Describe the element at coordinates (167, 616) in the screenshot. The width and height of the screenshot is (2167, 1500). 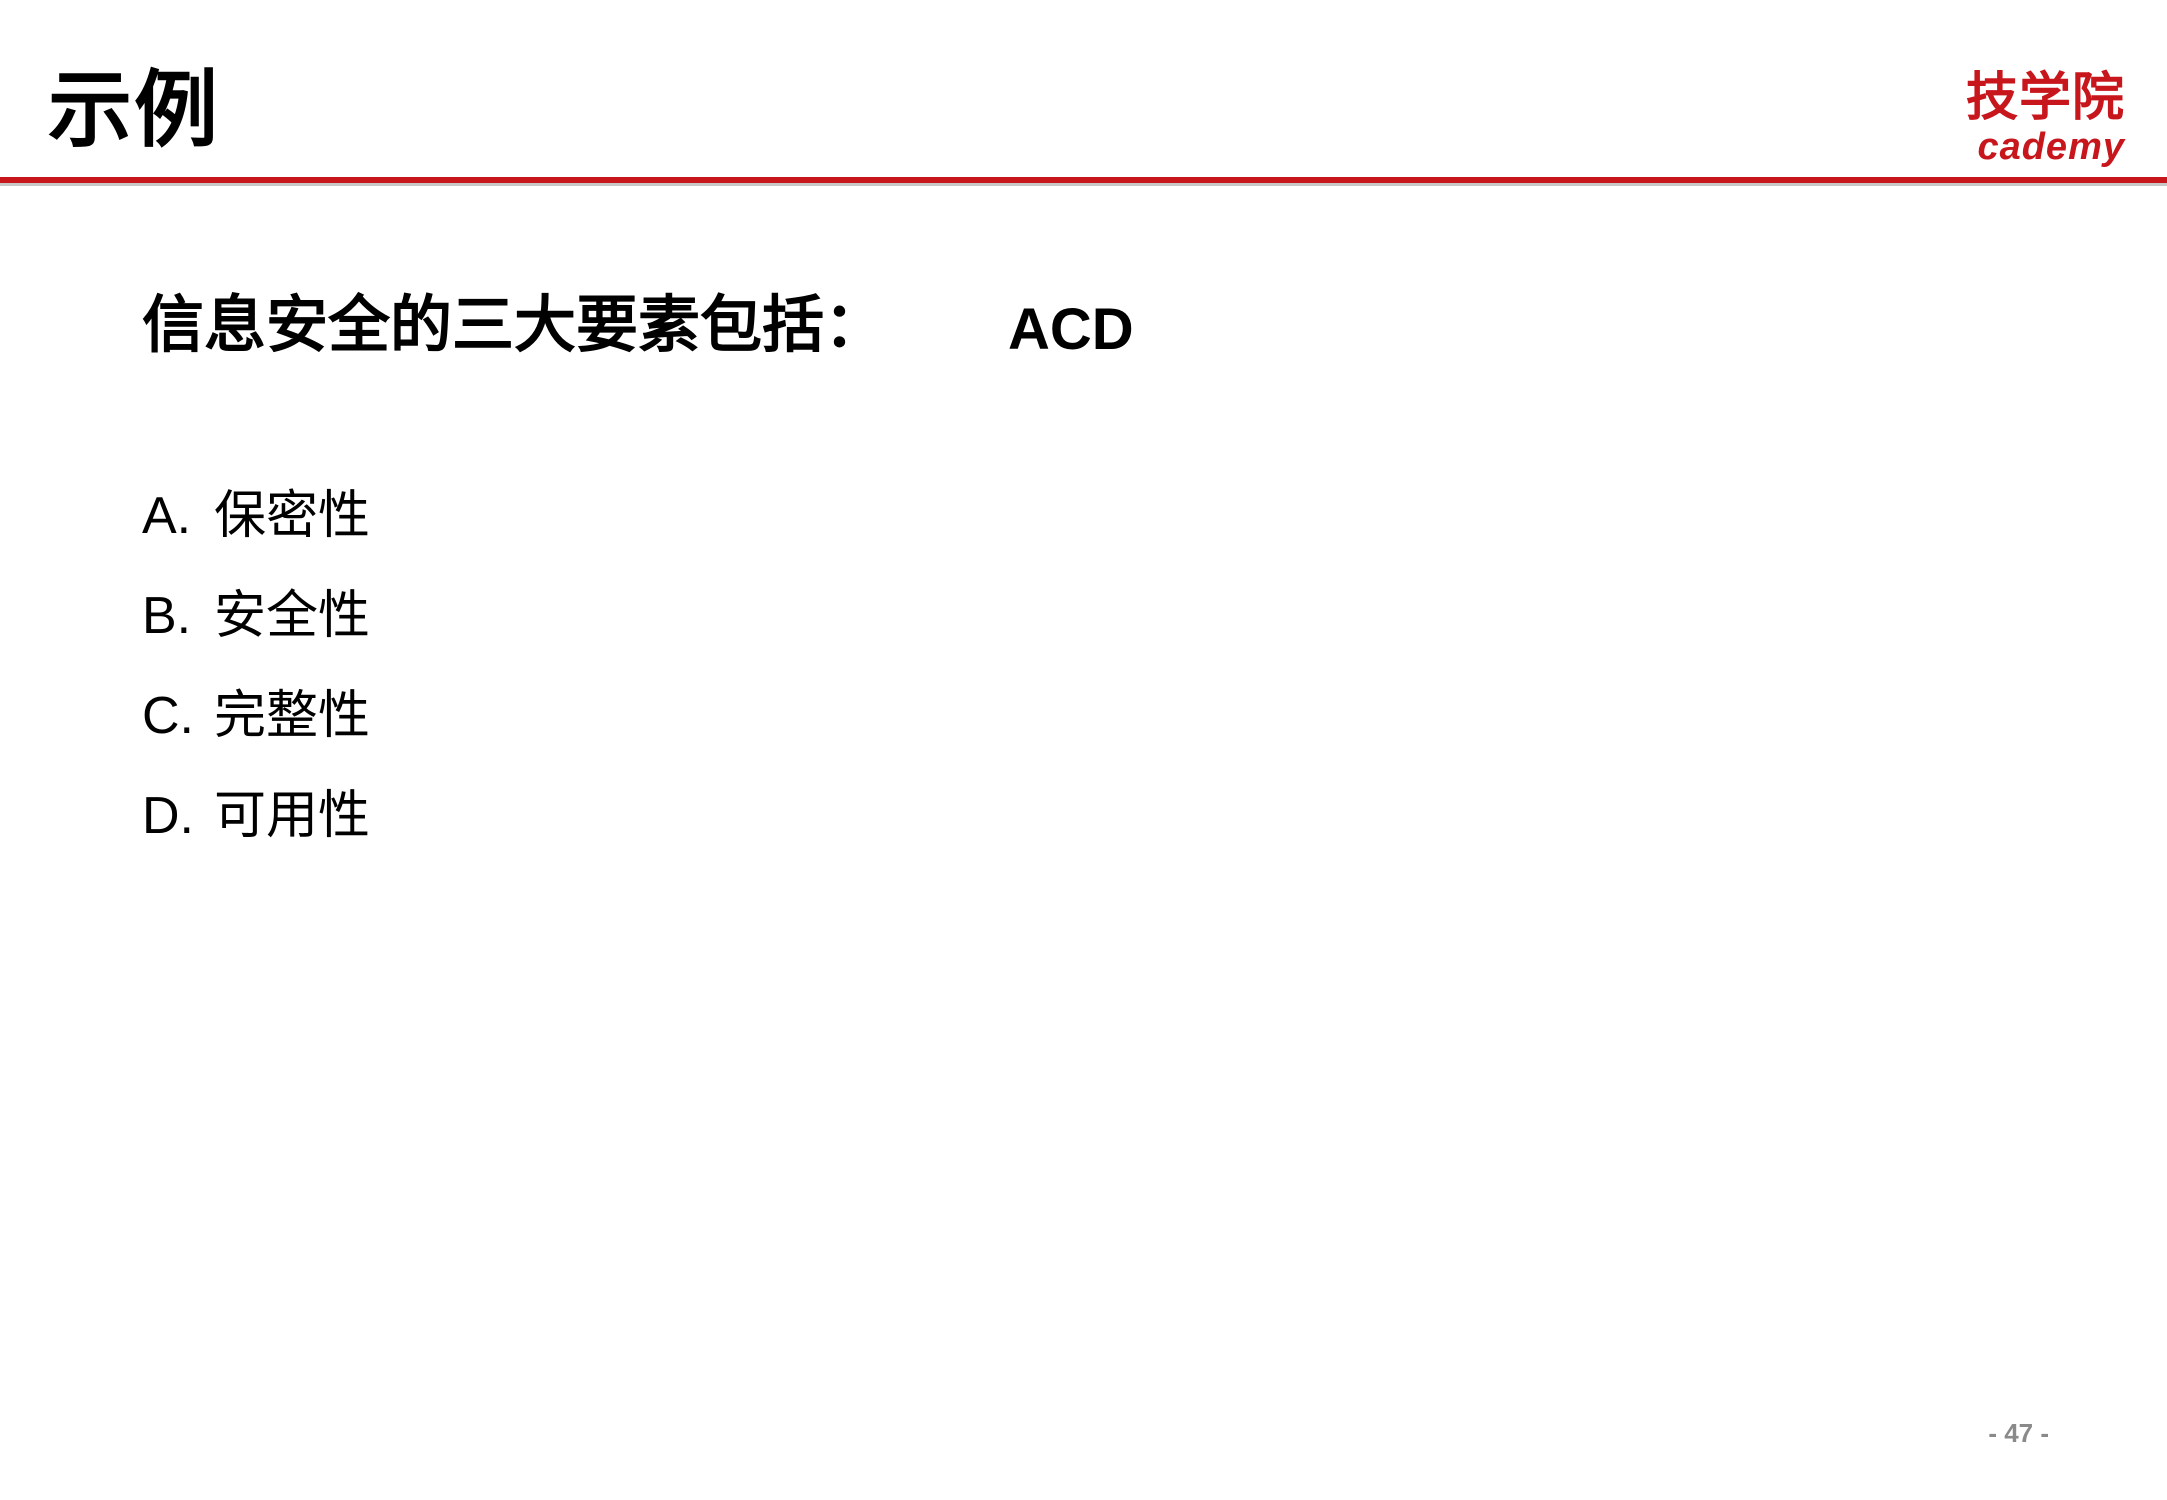
I see `option-letter: B.` at that location.